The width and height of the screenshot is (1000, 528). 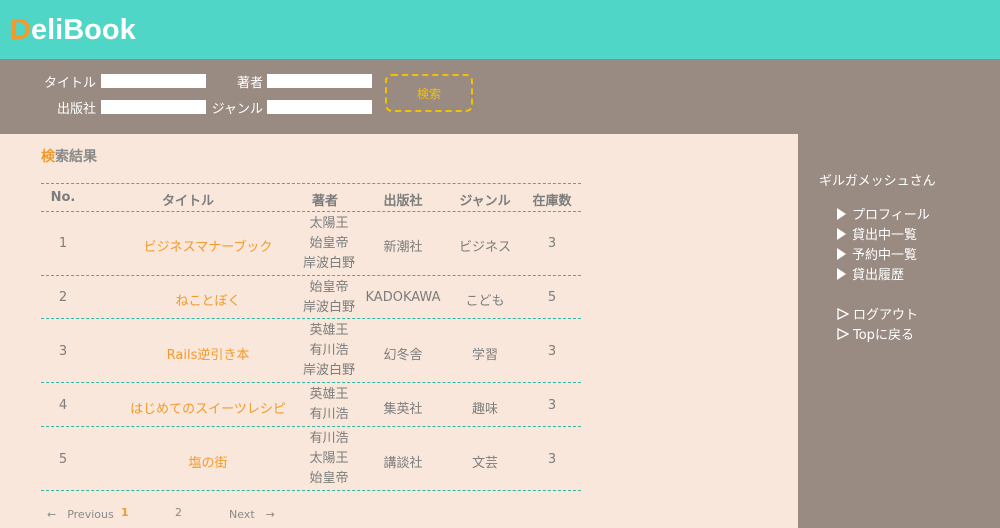 I want to click on col-stock: 在庫数, so click(x=552, y=201).